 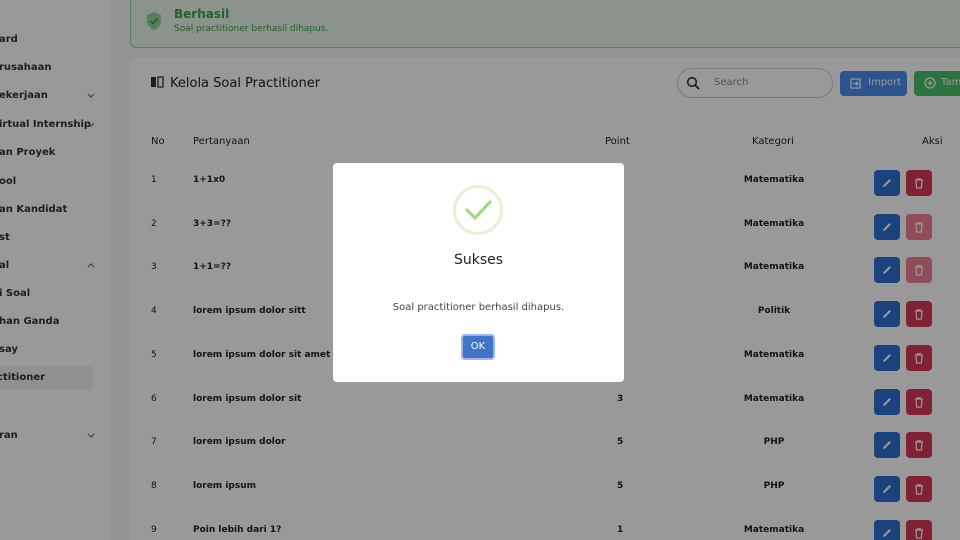 I want to click on success-icon-ring, so click(x=478, y=210).